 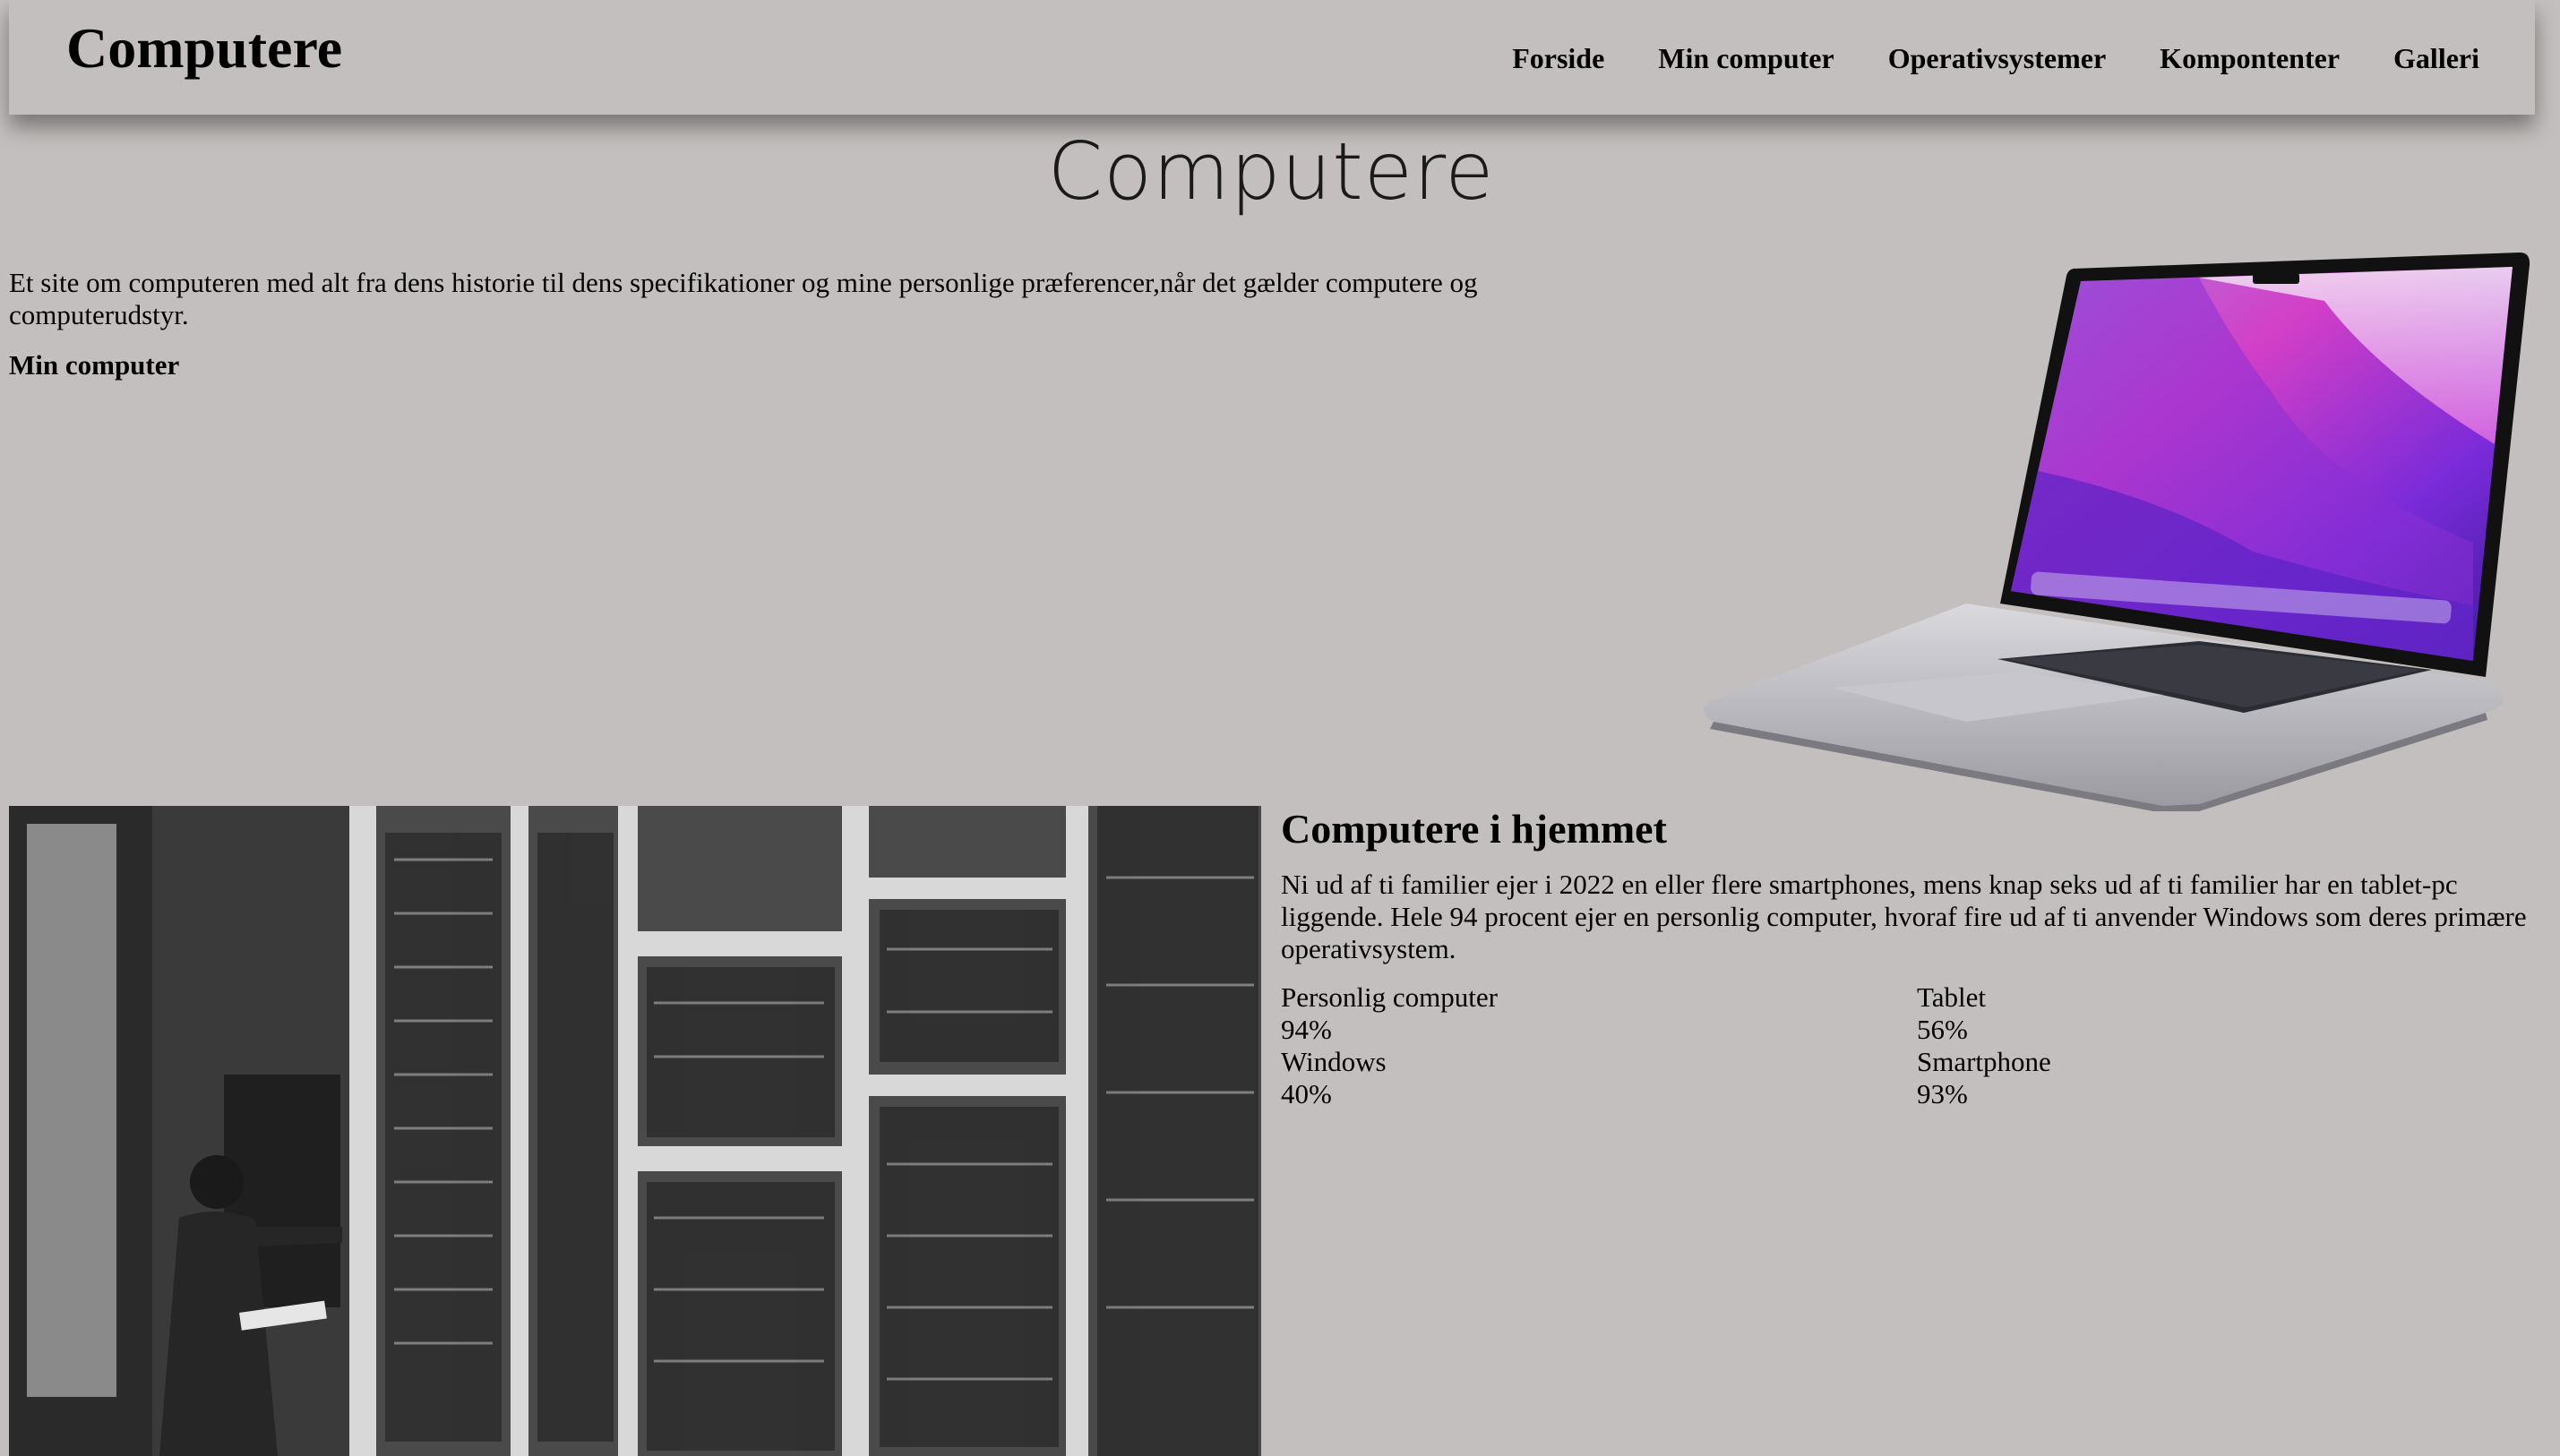 I want to click on site-logo: Computere, so click(x=204, y=48).